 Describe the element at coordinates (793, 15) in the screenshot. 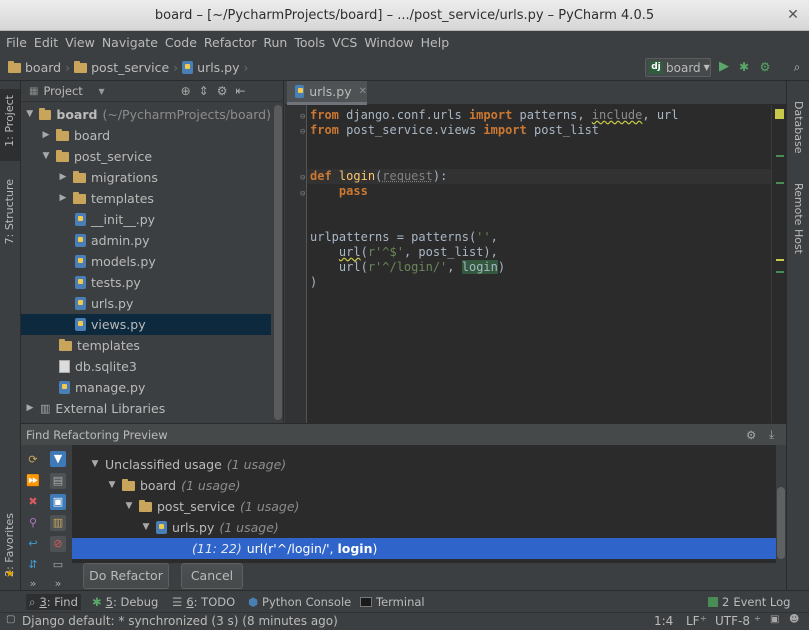

I see `close-window-button: ✕` at that location.